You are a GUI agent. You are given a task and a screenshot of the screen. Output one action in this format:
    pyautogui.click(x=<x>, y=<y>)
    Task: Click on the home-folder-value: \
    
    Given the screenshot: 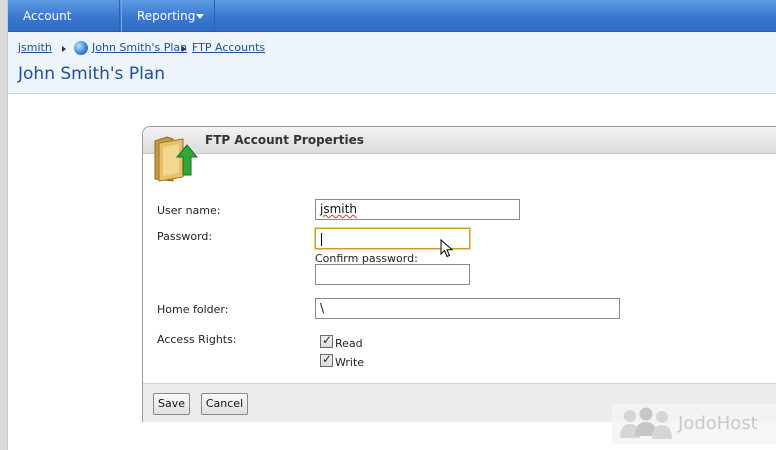 What is the action you would take?
    pyautogui.click(x=322, y=308)
    